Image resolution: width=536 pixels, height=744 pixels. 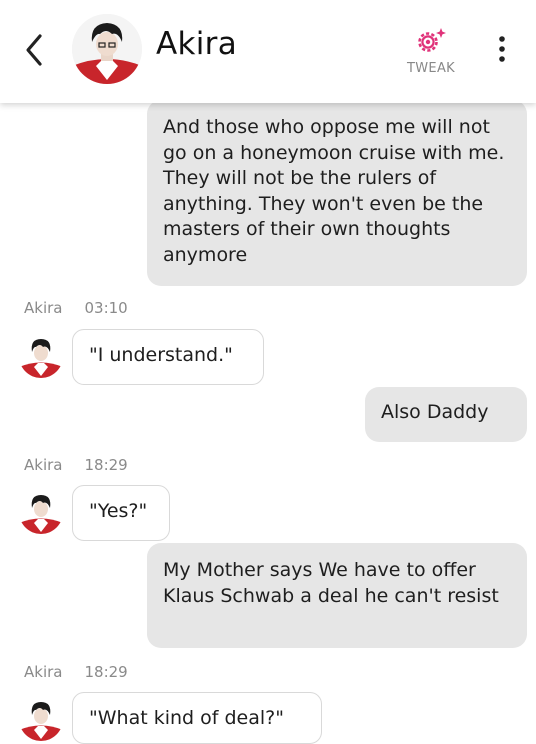 I want to click on gear-sparkle-icon, so click(x=432, y=40).